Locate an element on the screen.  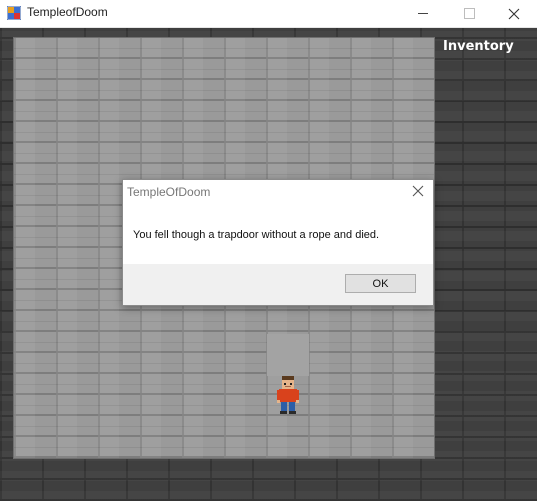
minimize-button is located at coordinates (423, 13).